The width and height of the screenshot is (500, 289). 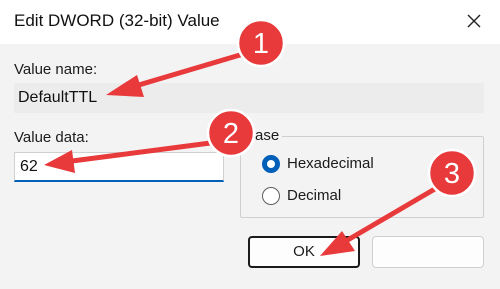 I want to click on value-data-input: 62, so click(x=119, y=167).